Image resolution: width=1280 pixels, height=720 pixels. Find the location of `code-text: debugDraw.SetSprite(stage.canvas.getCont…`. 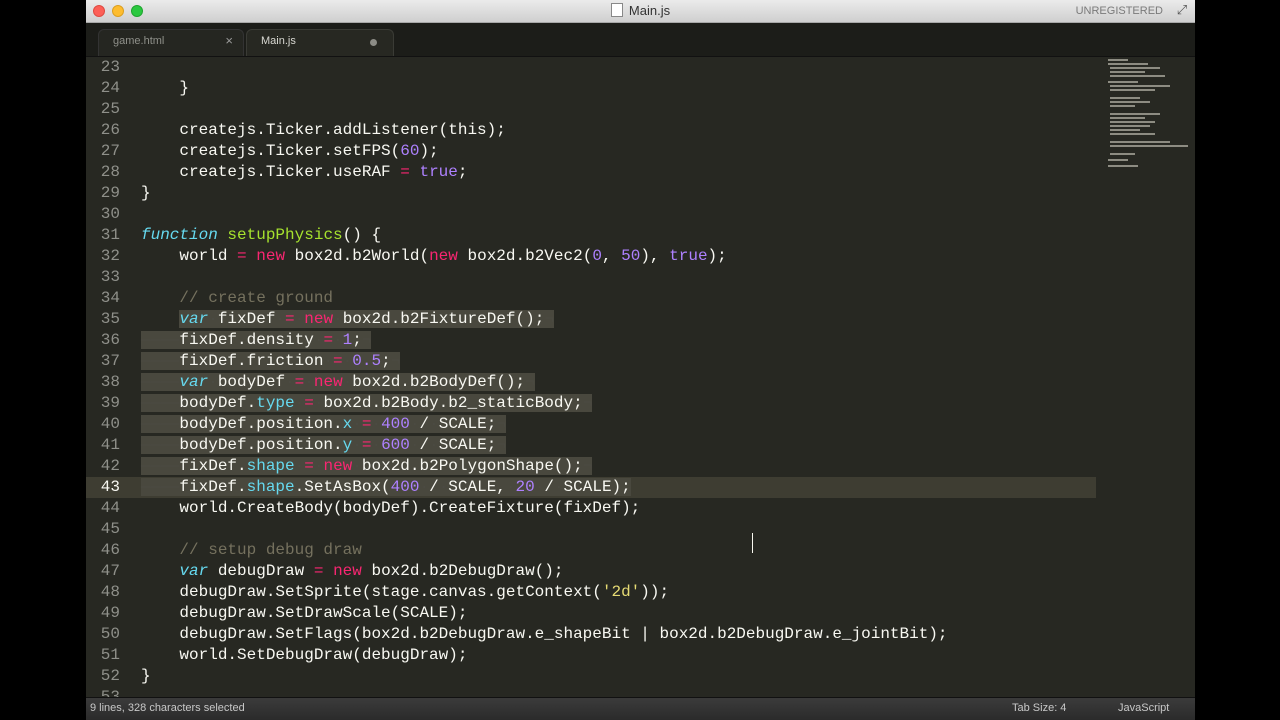

code-text: debugDraw.SetSprite(stage.canvas.getCont… is located at coordinates (405, 592).